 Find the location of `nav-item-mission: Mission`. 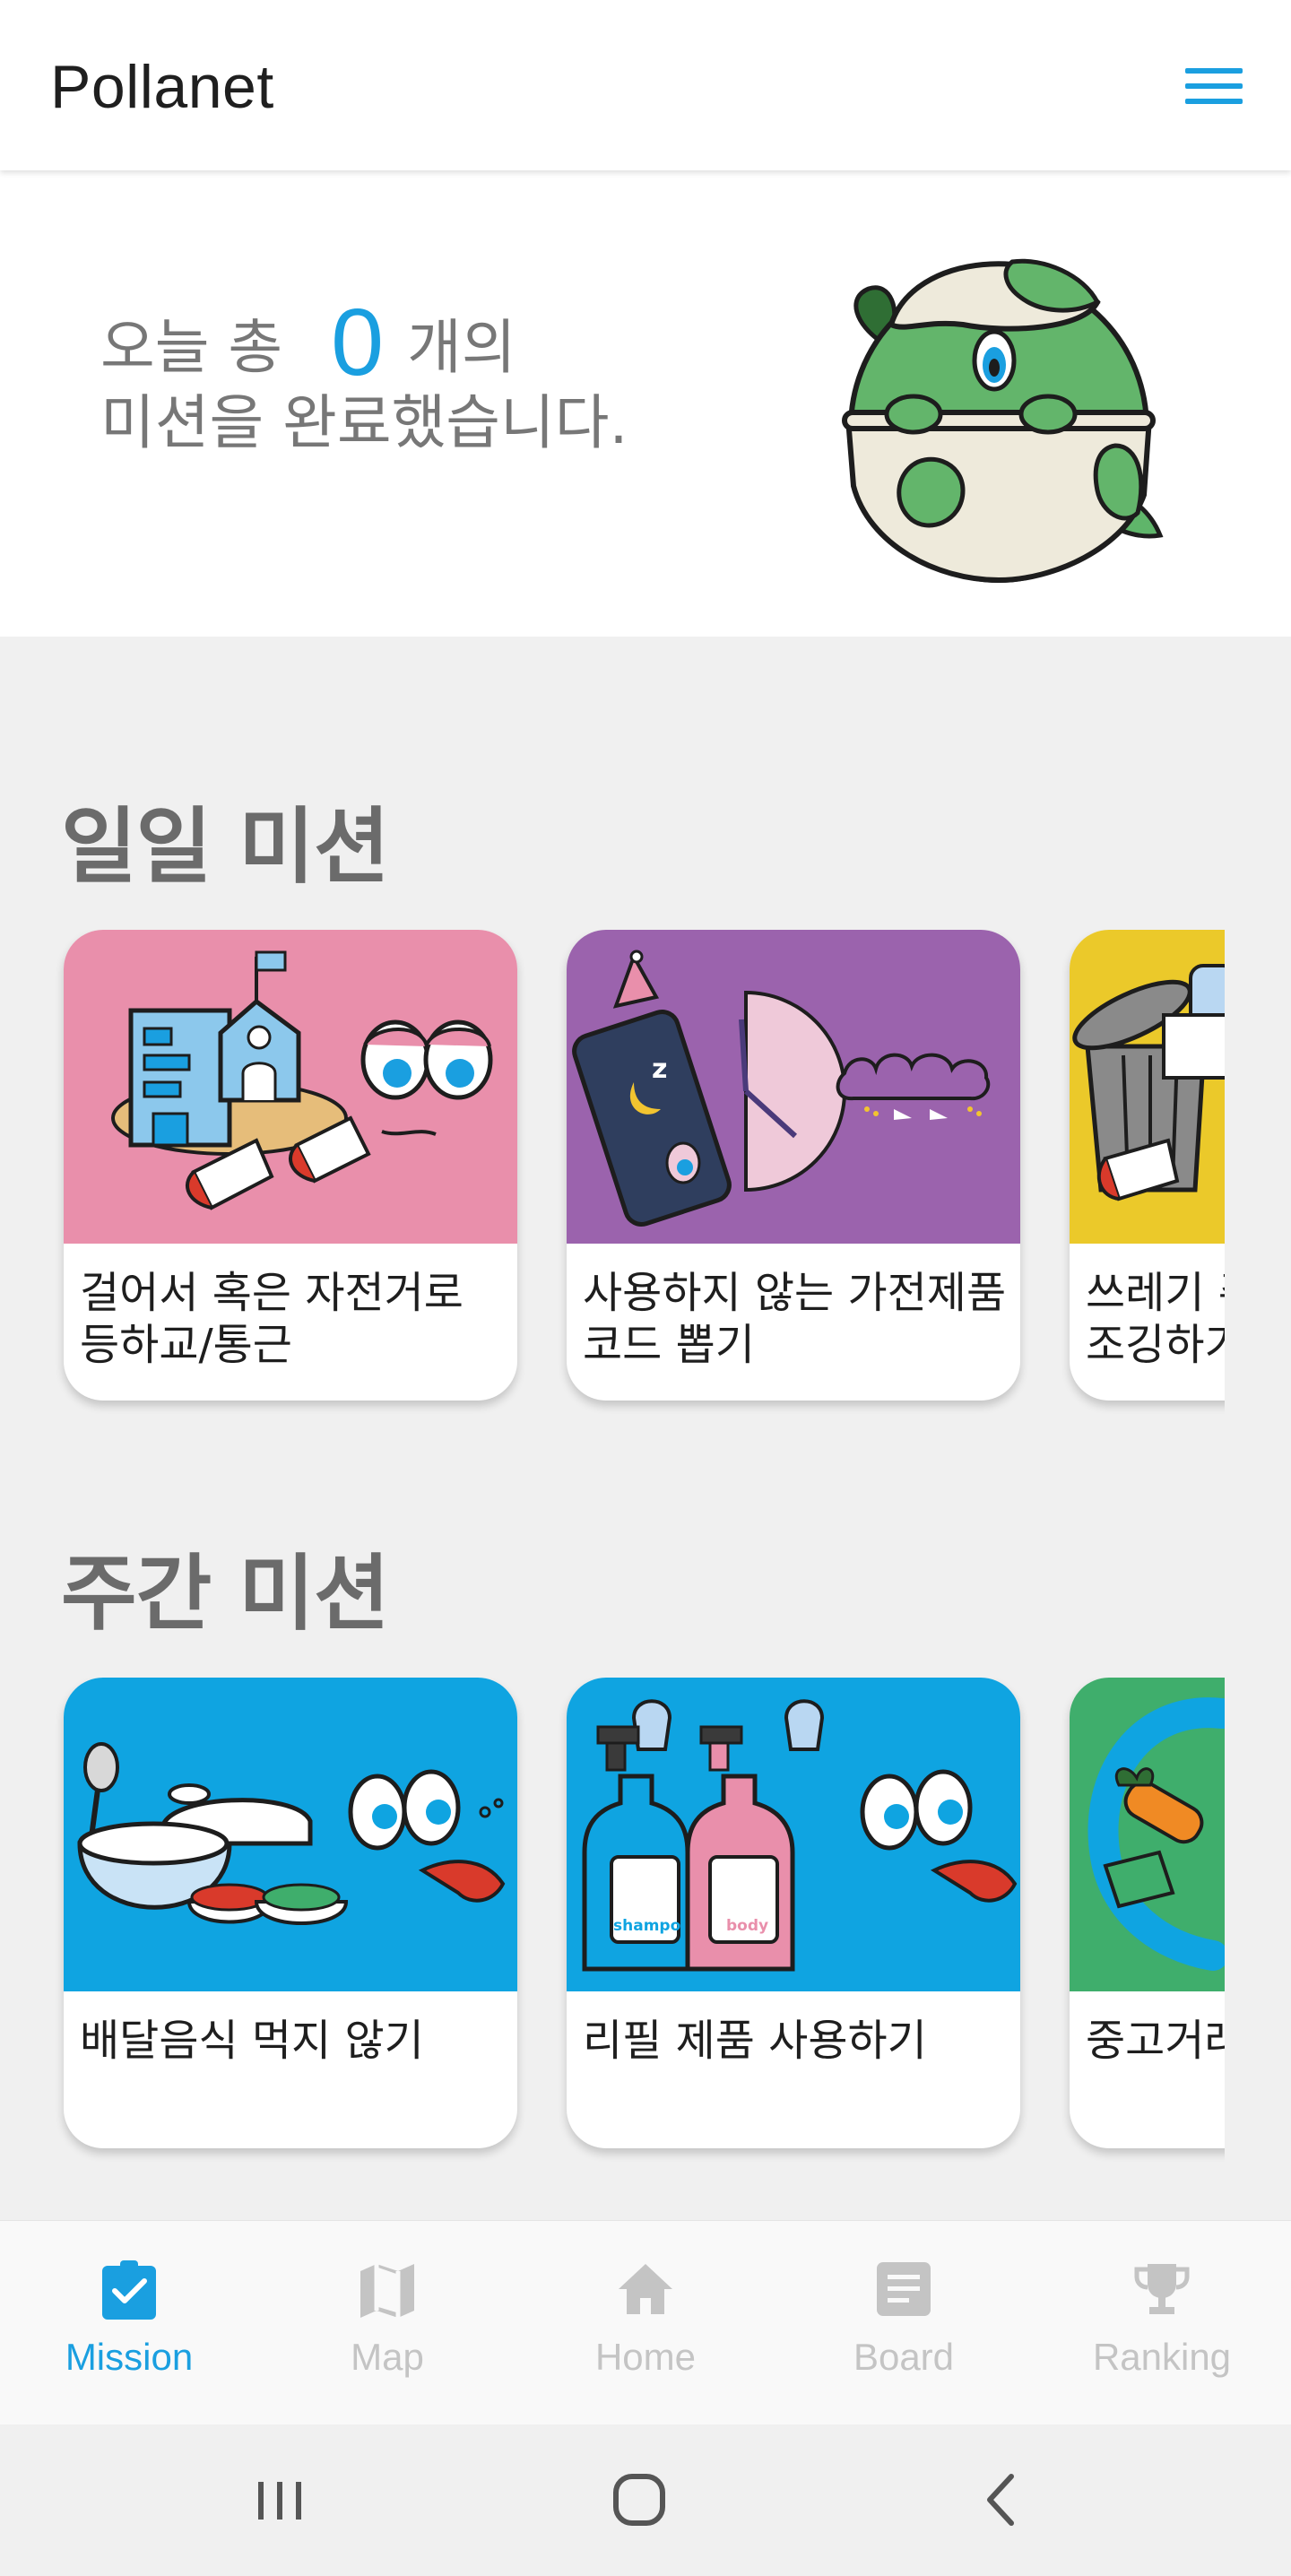

nav-item-mission: Mission is located at coordinates (129, 2323).